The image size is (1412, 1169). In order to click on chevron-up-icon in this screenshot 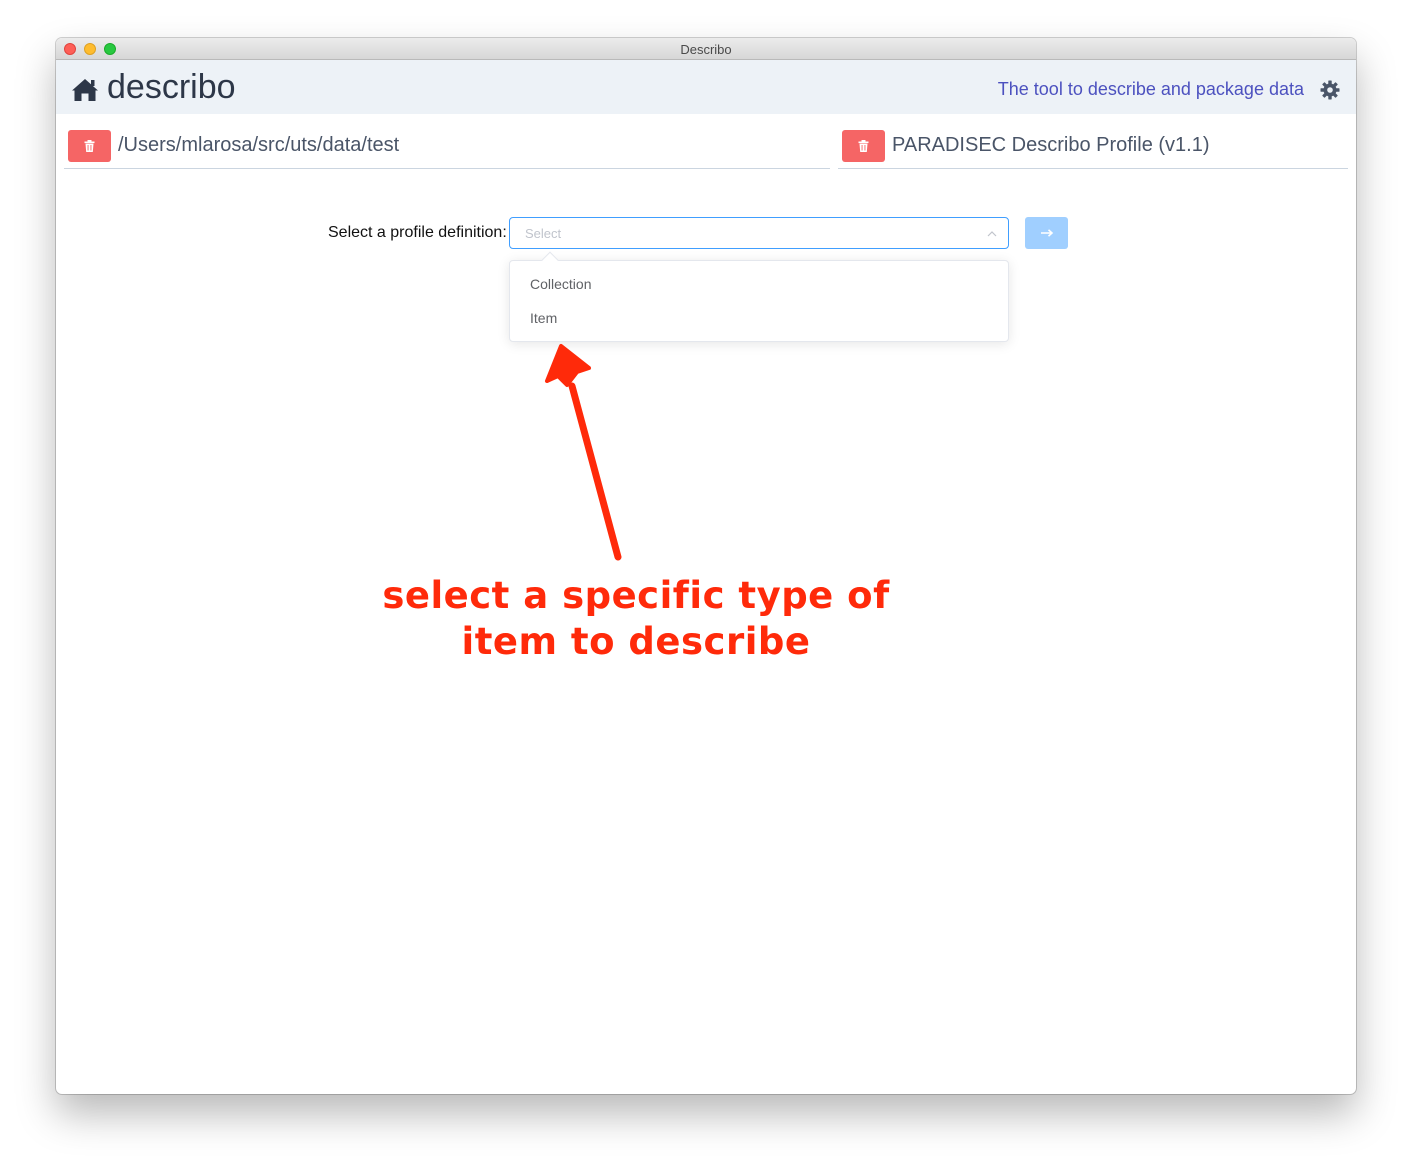, I will do `click(992, 234)`.